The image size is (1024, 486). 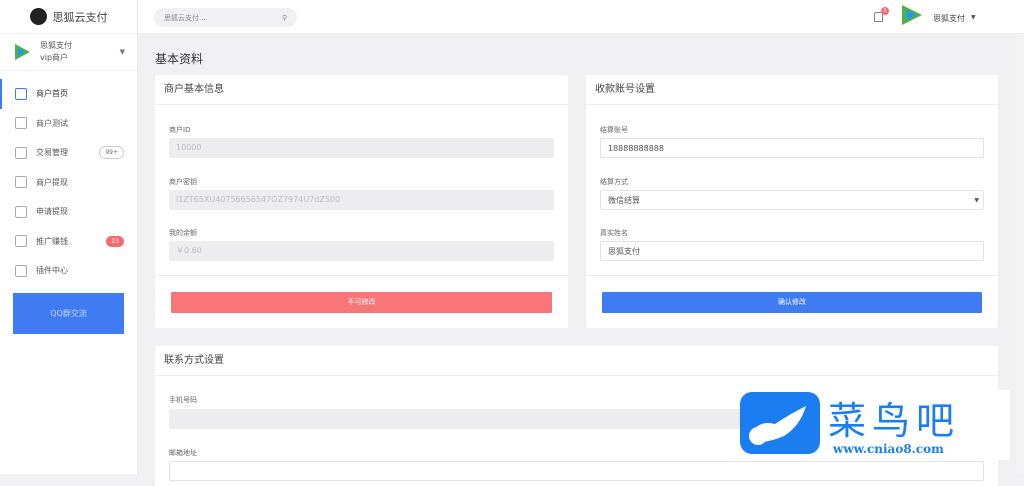 I want to click on edit-icon, so click(x=21, y=270).